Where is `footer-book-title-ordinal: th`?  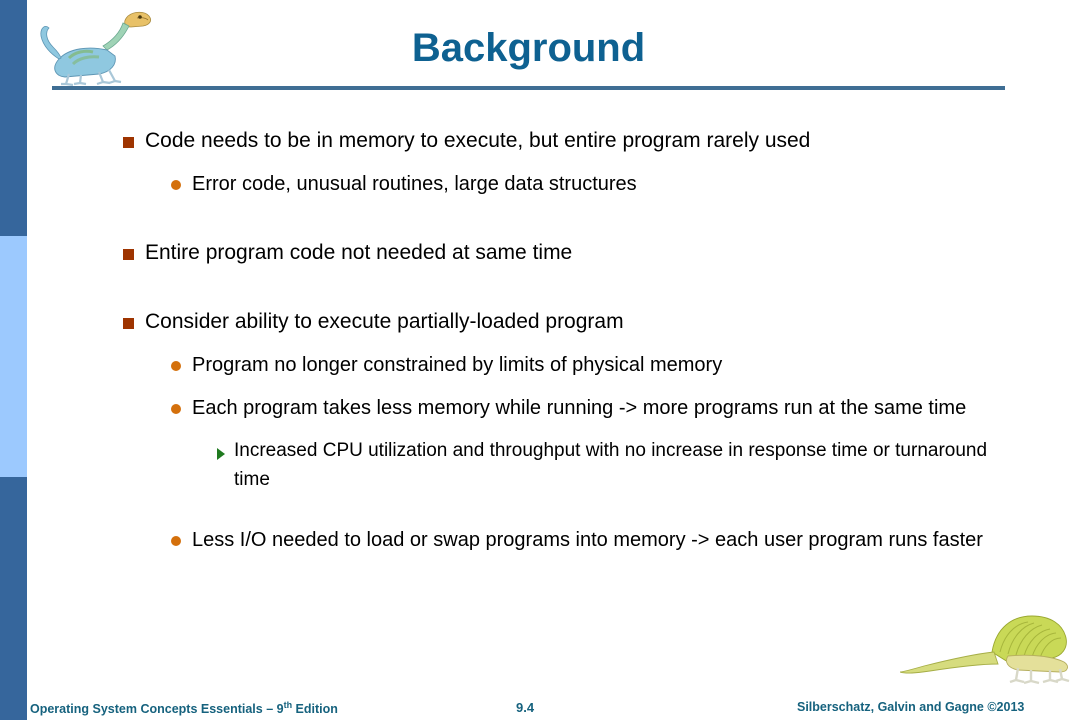 footer-book-title-ordinal: th is located at coordinates (288, 705).